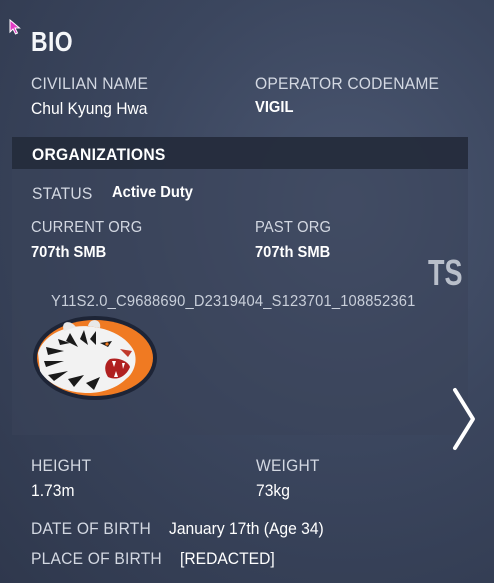  Describe the element at coordinates (99, 154) in the screenshot. I see `organizations-header: ORGANIZATIONS` at that location.